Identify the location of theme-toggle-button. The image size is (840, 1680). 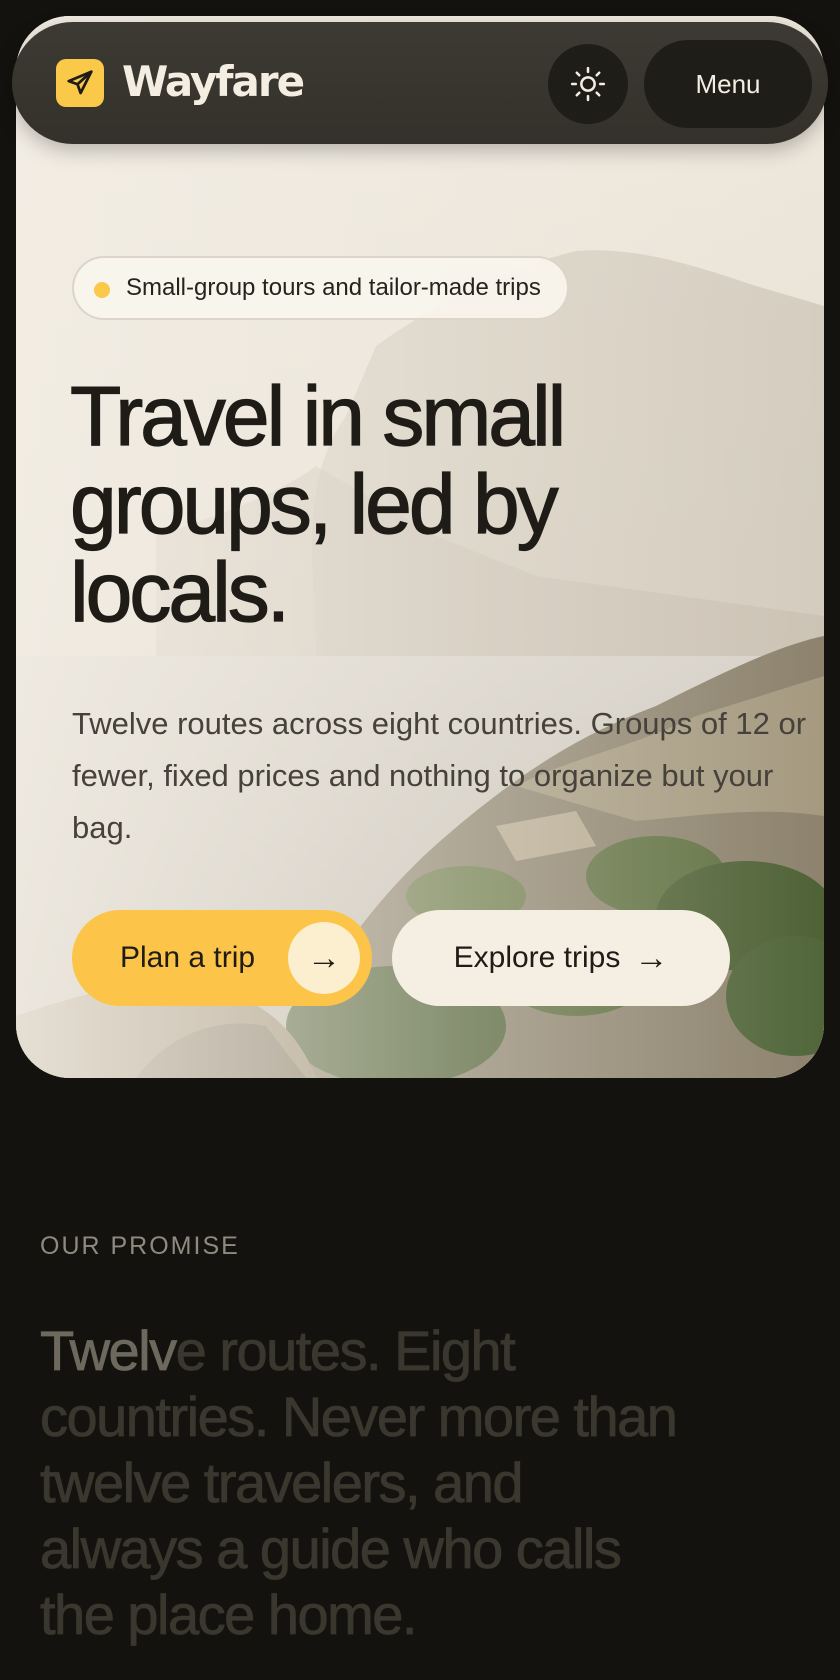
(588, 84).